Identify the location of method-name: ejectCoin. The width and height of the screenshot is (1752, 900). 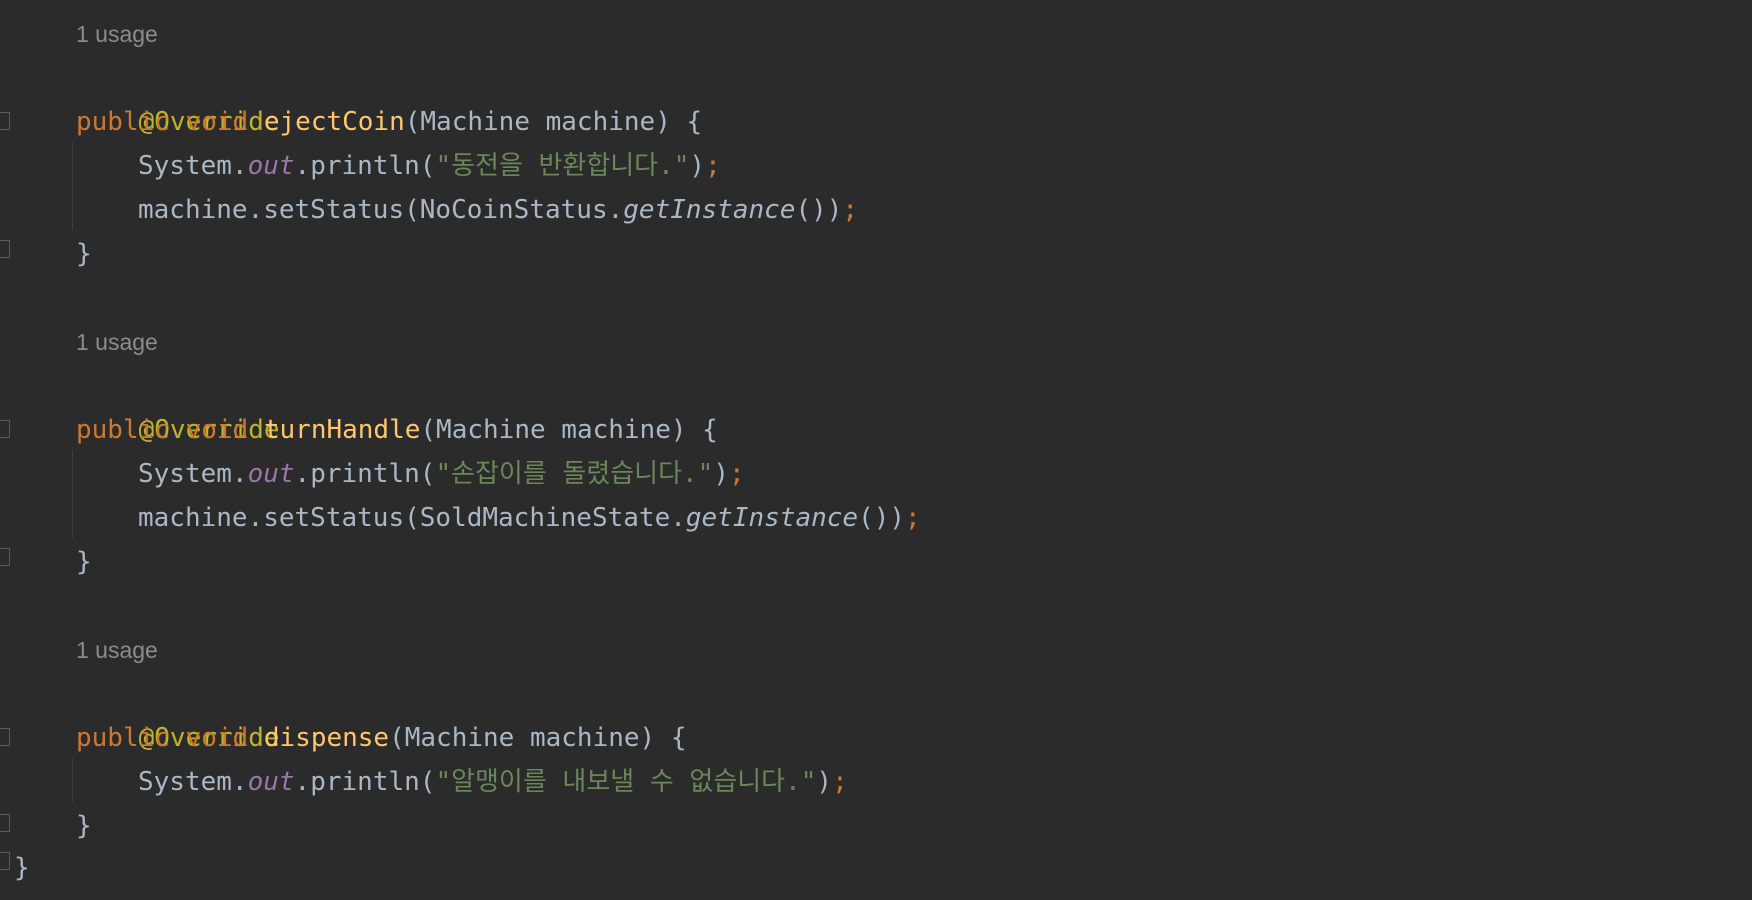
(334, 122).